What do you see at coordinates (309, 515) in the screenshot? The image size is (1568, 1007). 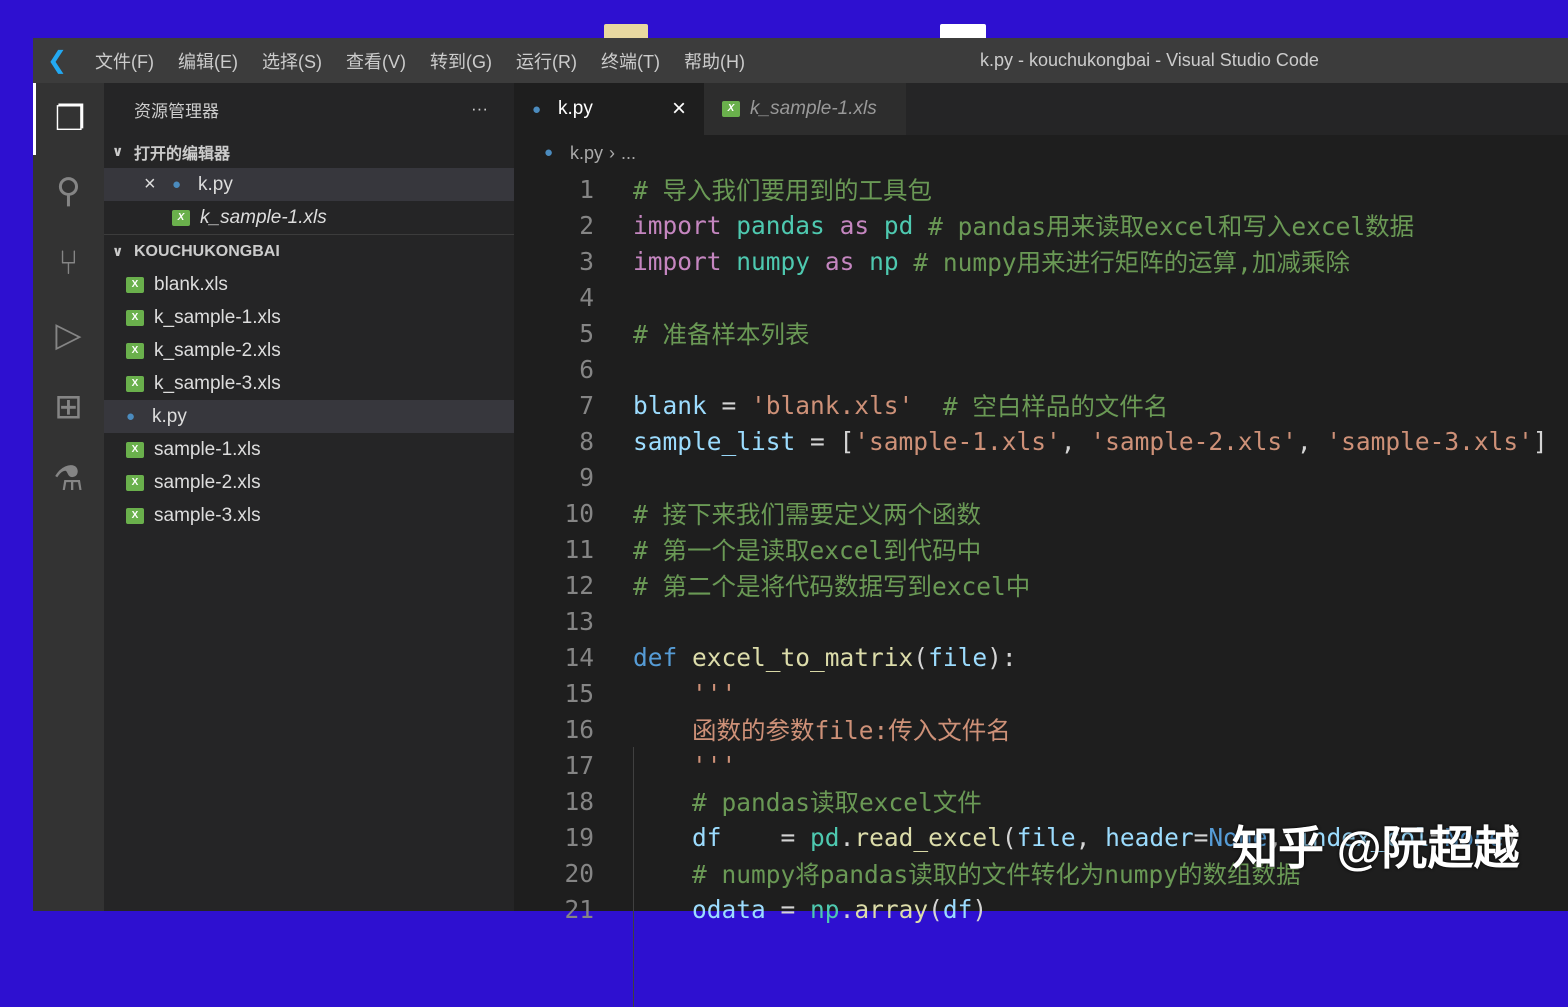 I see `file-item: Xsample-3.xls` at bounding box center [309, 515].